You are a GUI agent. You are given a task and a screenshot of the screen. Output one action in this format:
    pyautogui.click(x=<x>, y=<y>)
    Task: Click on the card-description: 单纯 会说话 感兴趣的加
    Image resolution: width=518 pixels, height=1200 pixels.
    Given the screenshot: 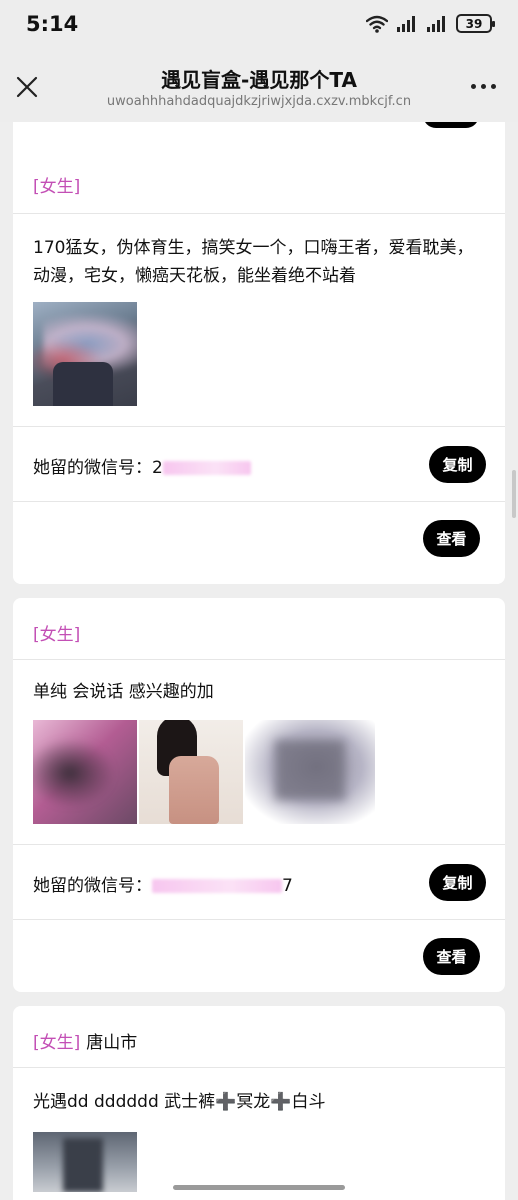 What is the action you would take?
    pyautogui.click(x=123, y=692)
    